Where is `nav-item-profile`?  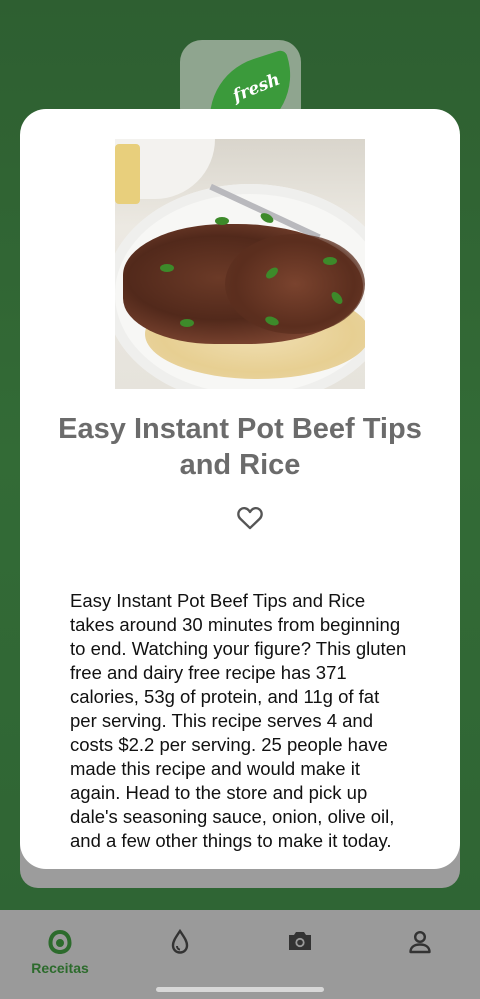 nav-item-profile is located at coordinates (420, 956).